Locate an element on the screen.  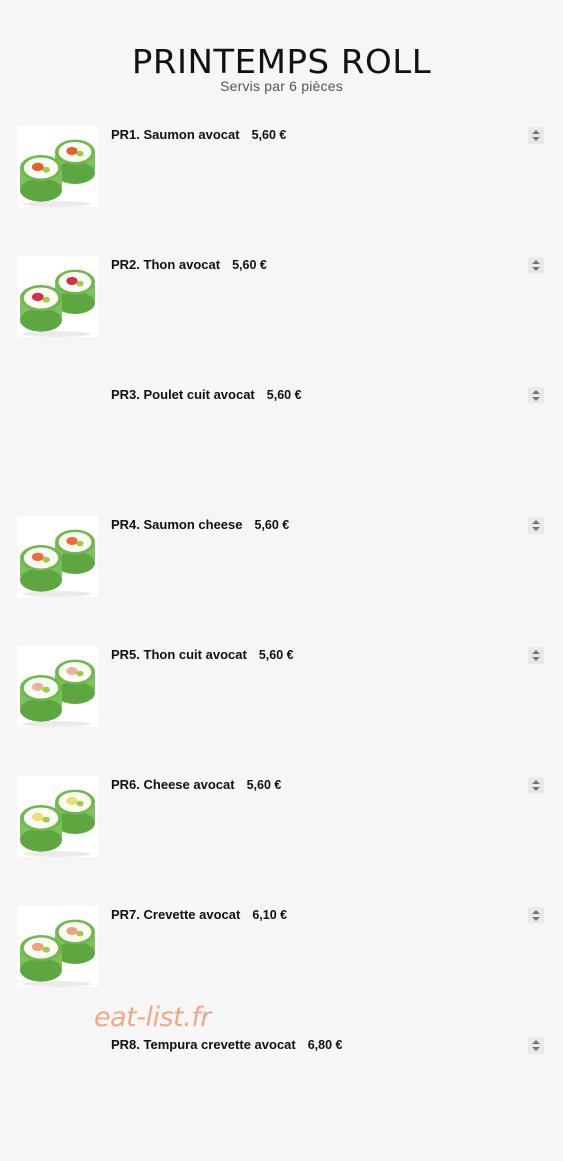
menu-item: PR1. Saumon avocat 5,60 € is located at coordinates (281, 171).